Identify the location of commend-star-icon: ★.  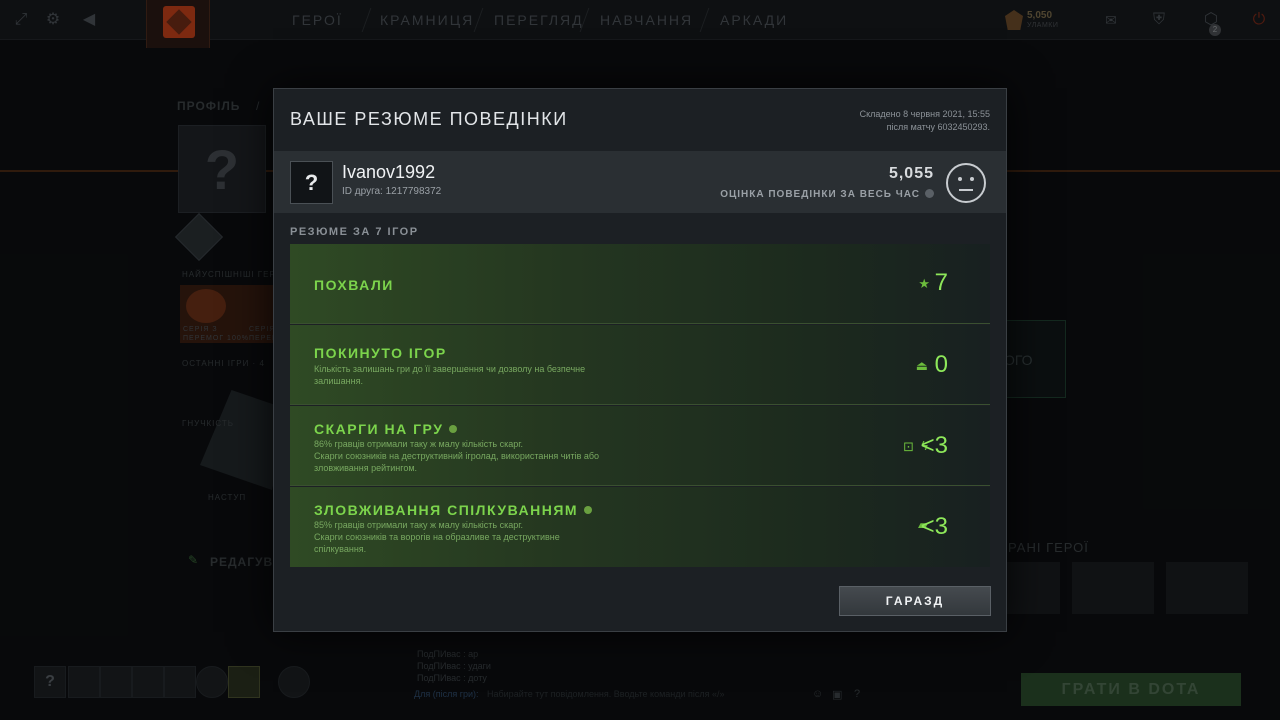
(924, 283).